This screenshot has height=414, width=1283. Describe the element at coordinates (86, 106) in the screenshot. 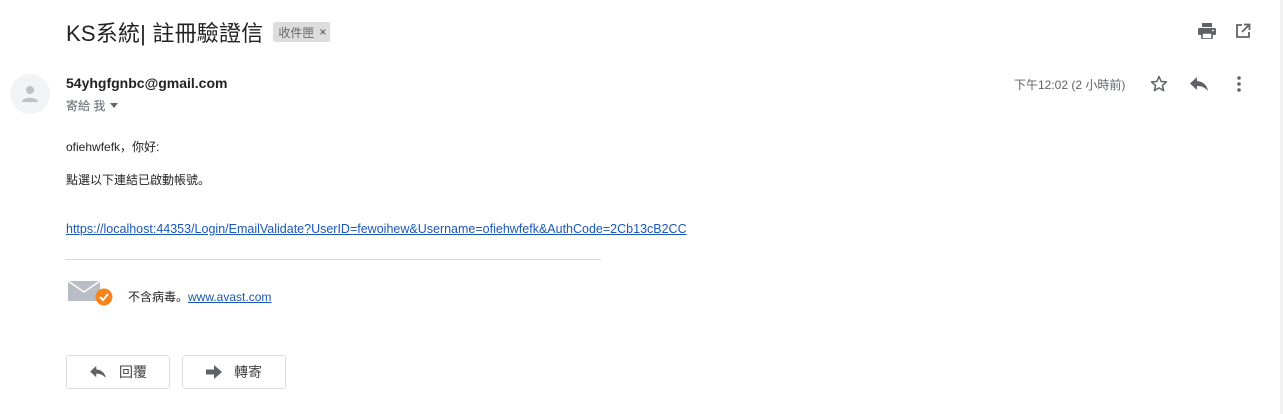

I see `recipient-text: 寄給 我` at that location.